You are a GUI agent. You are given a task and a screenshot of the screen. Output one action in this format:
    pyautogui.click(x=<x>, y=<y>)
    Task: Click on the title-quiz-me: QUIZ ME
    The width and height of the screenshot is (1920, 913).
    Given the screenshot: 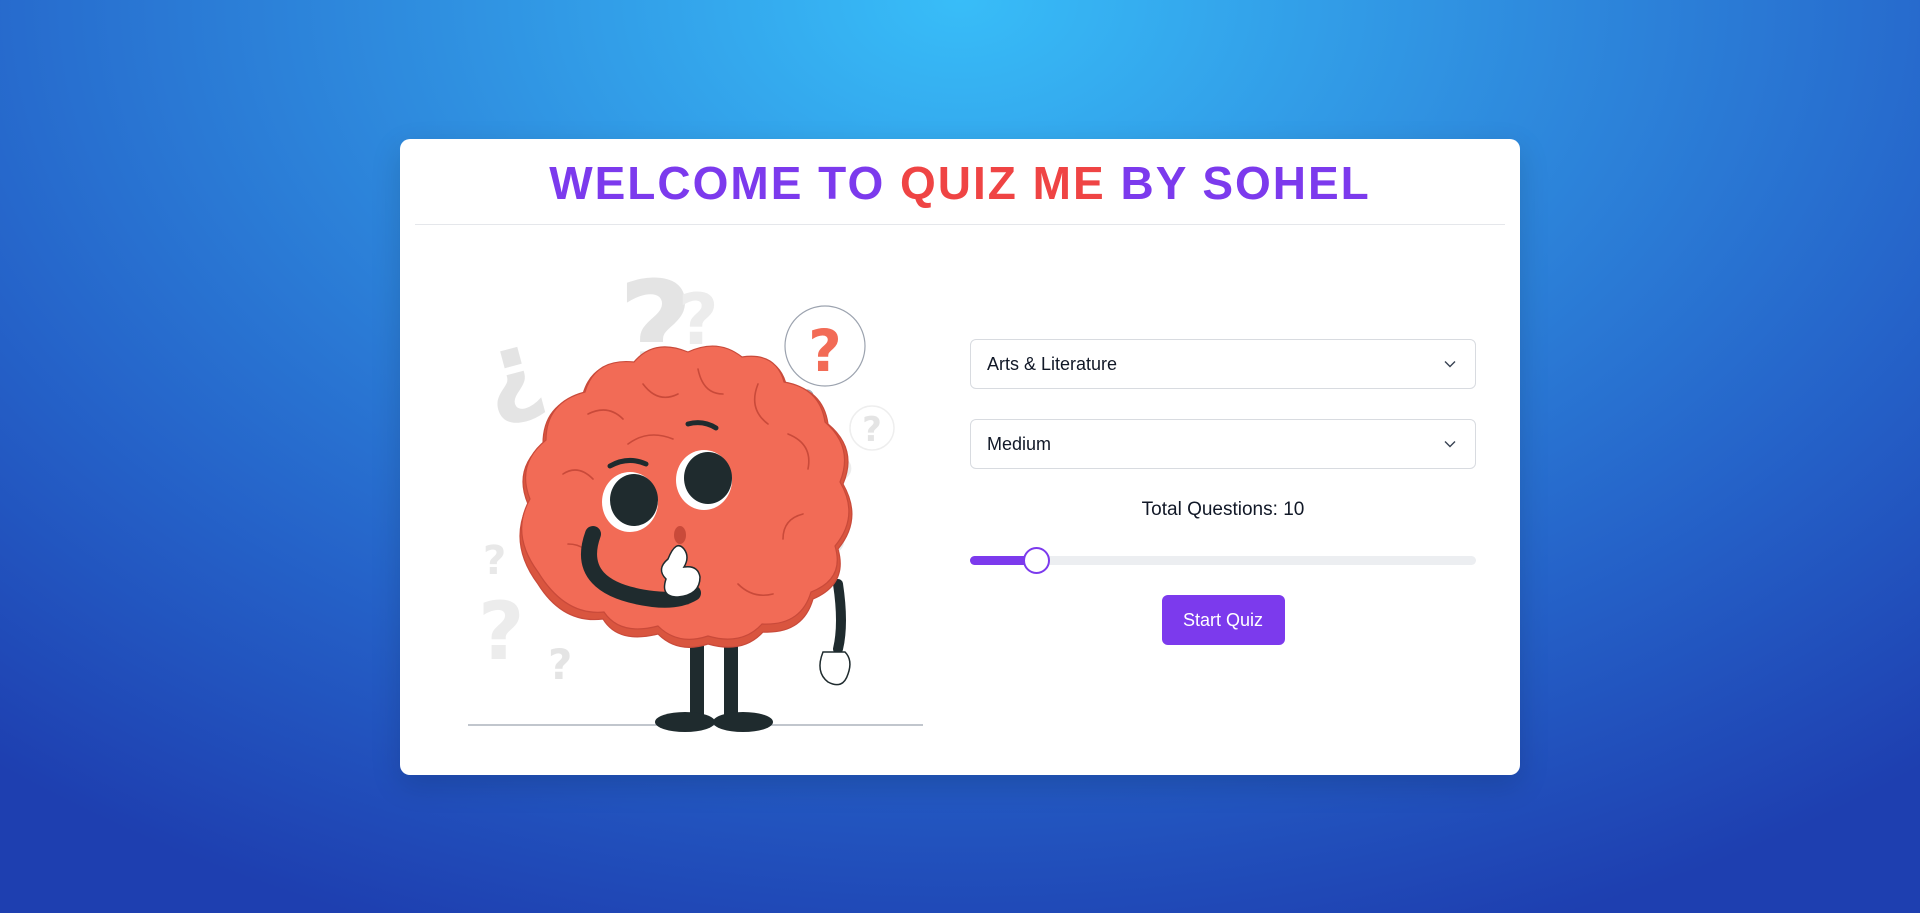 What is the action you would take?
    pyautogui.click(x=1003, y=183)
    